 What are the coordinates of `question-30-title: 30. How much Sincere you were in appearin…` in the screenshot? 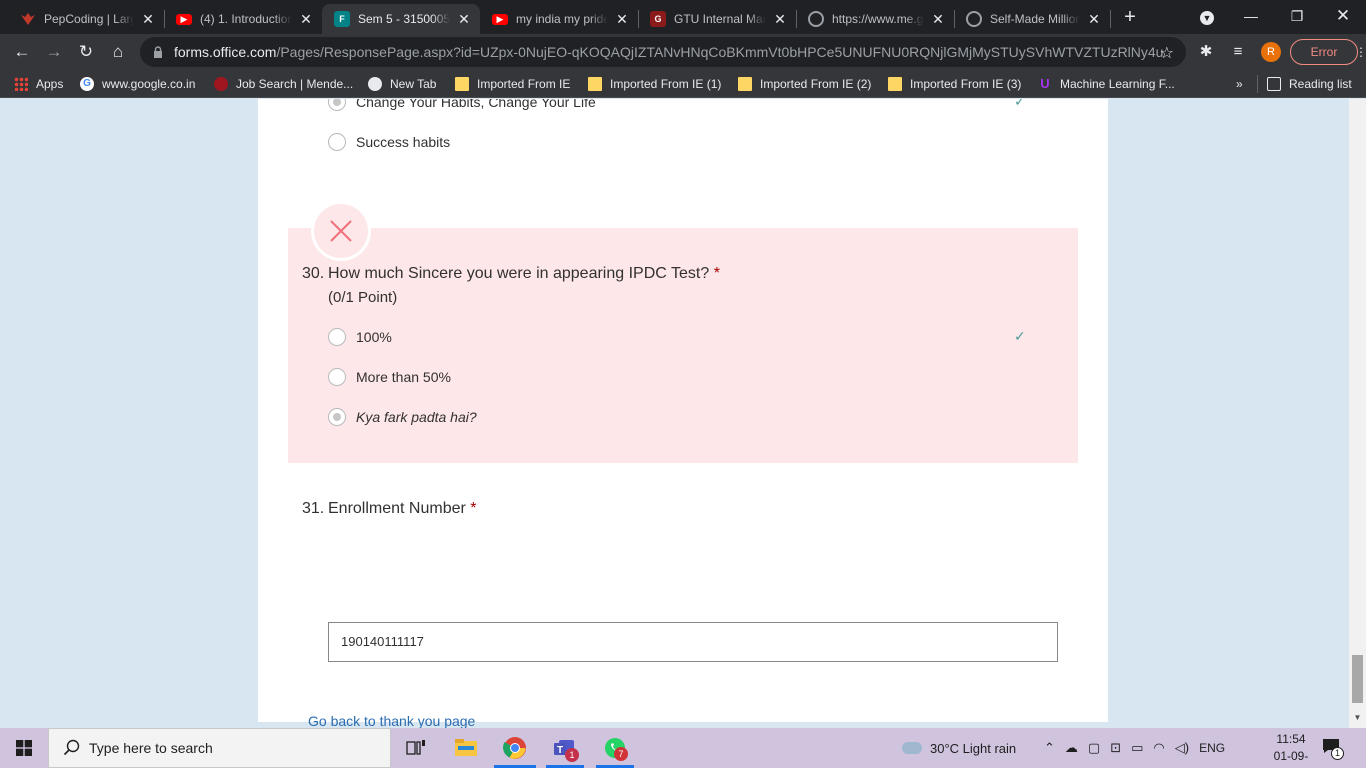 It's located at (511, 274).